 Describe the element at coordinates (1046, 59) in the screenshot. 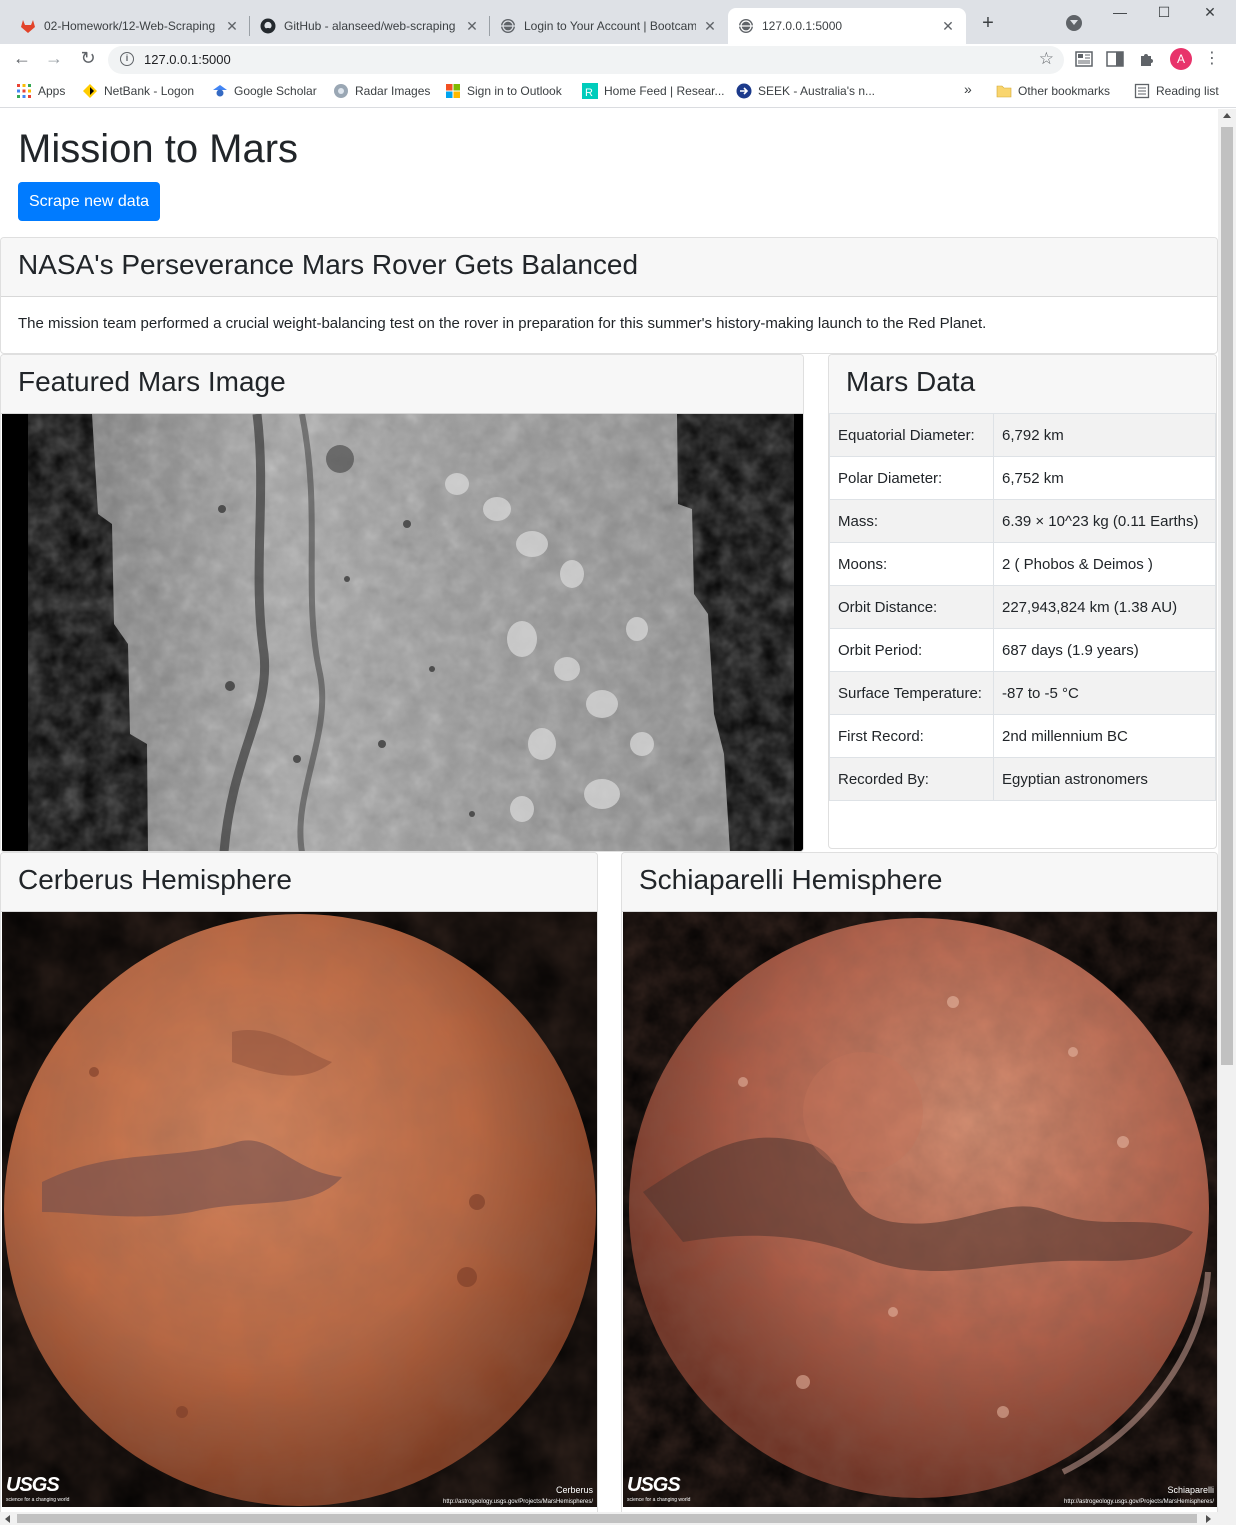

I see `bookmark-star-icon: ☆` at that location.